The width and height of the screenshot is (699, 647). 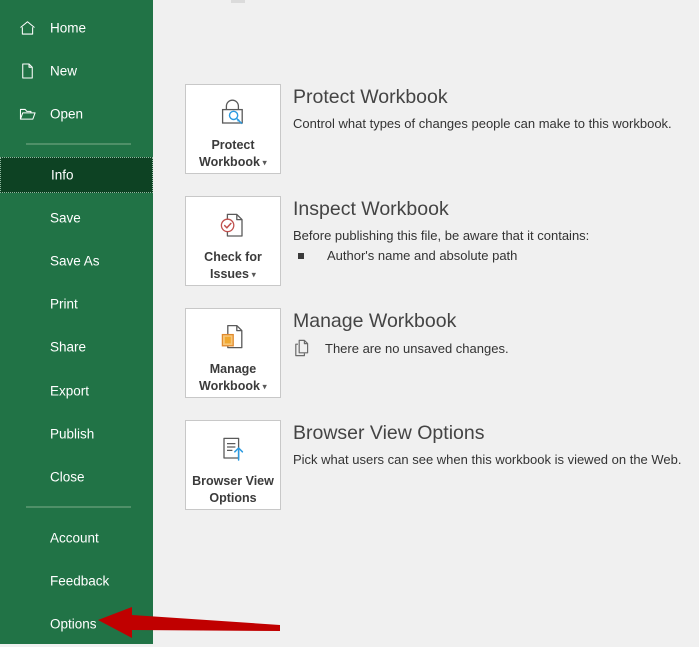 What do you see at coordinates (233, 226) in the screenshot?
I see `document-check-icon` at bounding box center [233, 226].